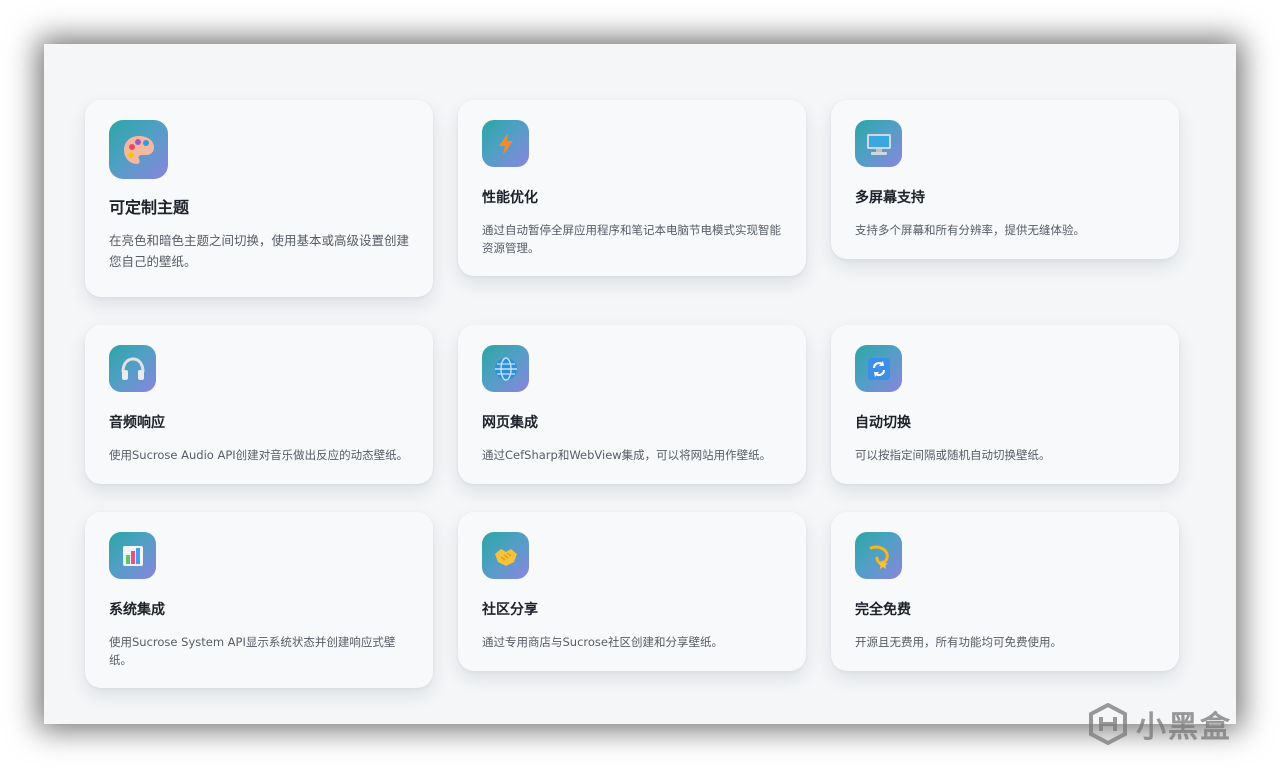 Image resolution: width=1280 pixels, height=768 pixels. I want to click on feature-card-performance: 性能优化 通过自动暂停全屏应用程序和笔记本电脑节电模式实现智能资源管理。, so click(632, 188).